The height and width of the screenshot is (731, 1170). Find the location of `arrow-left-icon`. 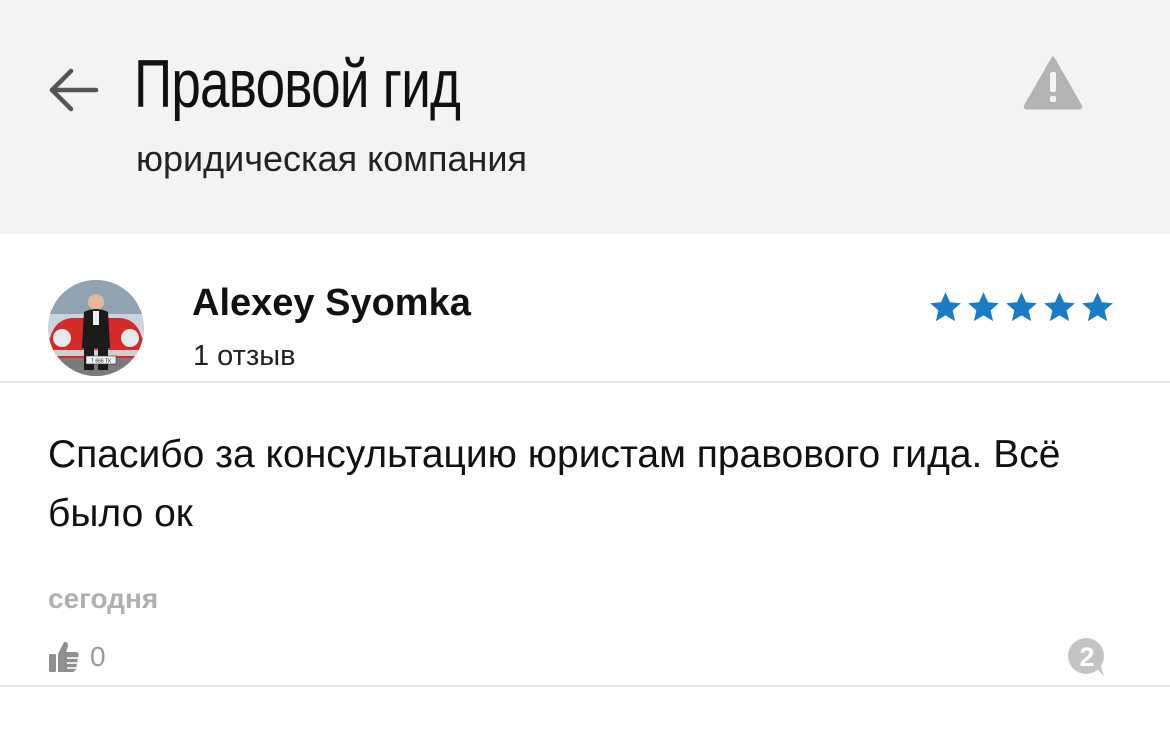

arrow-left-icon is located at coordinates (74, 90).